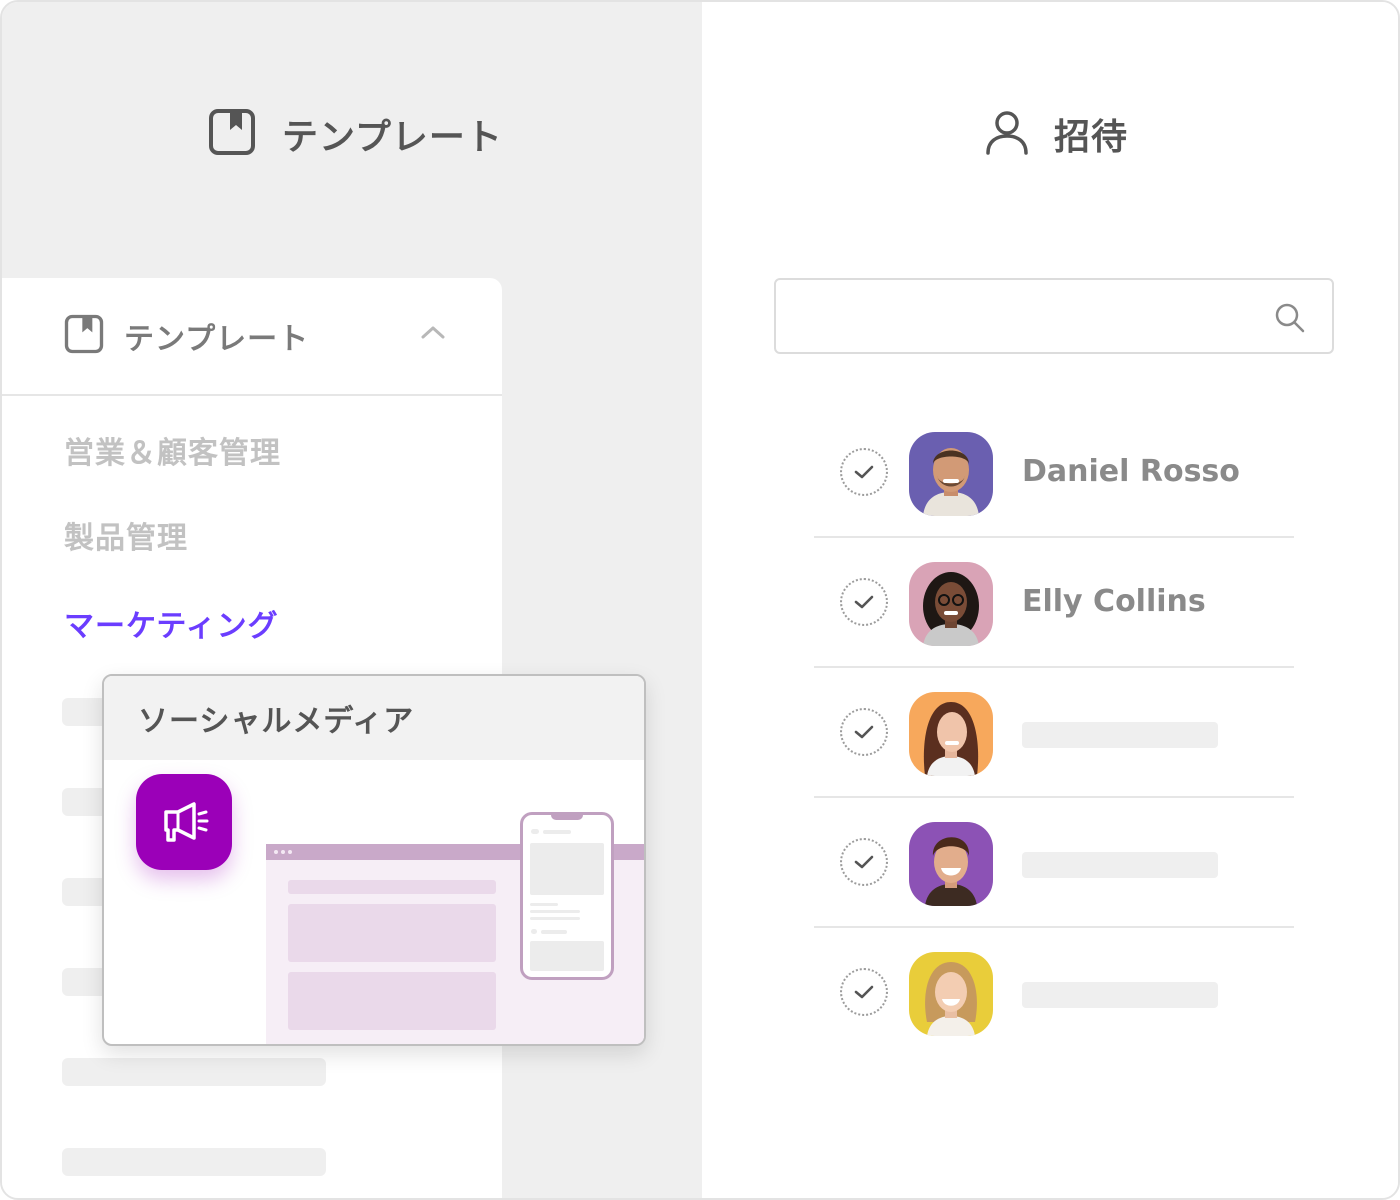 This screenshot has width=1400, height=1200. I want to click on template-section-label: テンプレート, so click(217, 339).